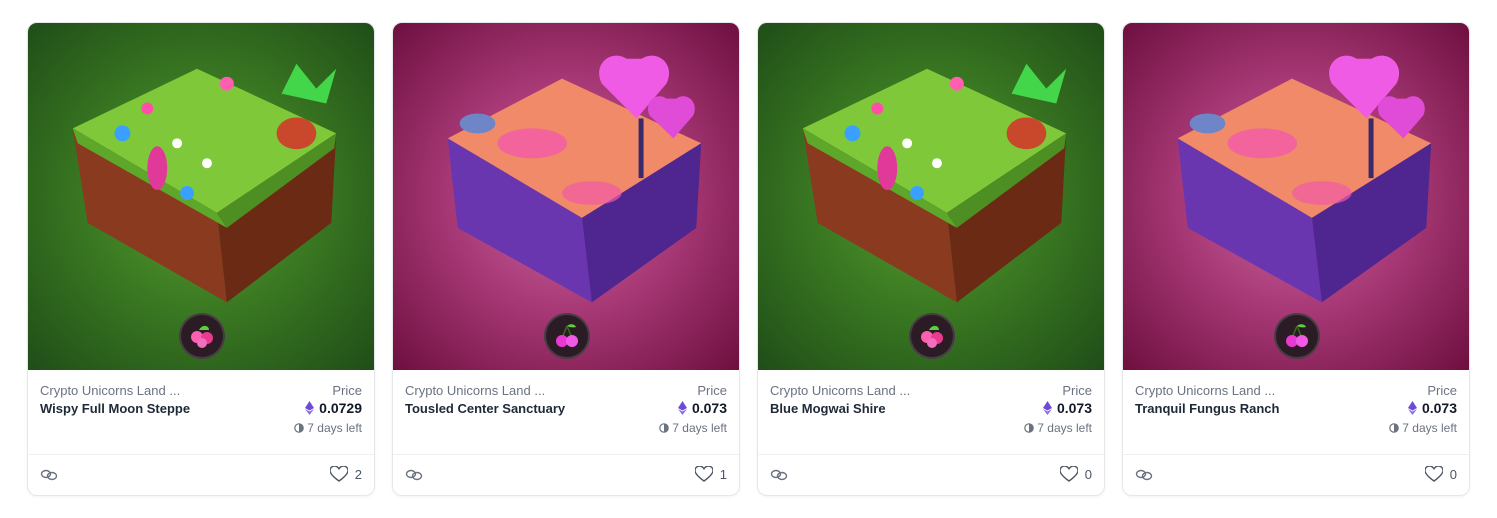 Image resolution: width=1497 pixels, height=518 pixels. What do you see at coordinates (566, 475) in the screenshot?
I see `card-footer: 1` at bounding box center [566, 475].